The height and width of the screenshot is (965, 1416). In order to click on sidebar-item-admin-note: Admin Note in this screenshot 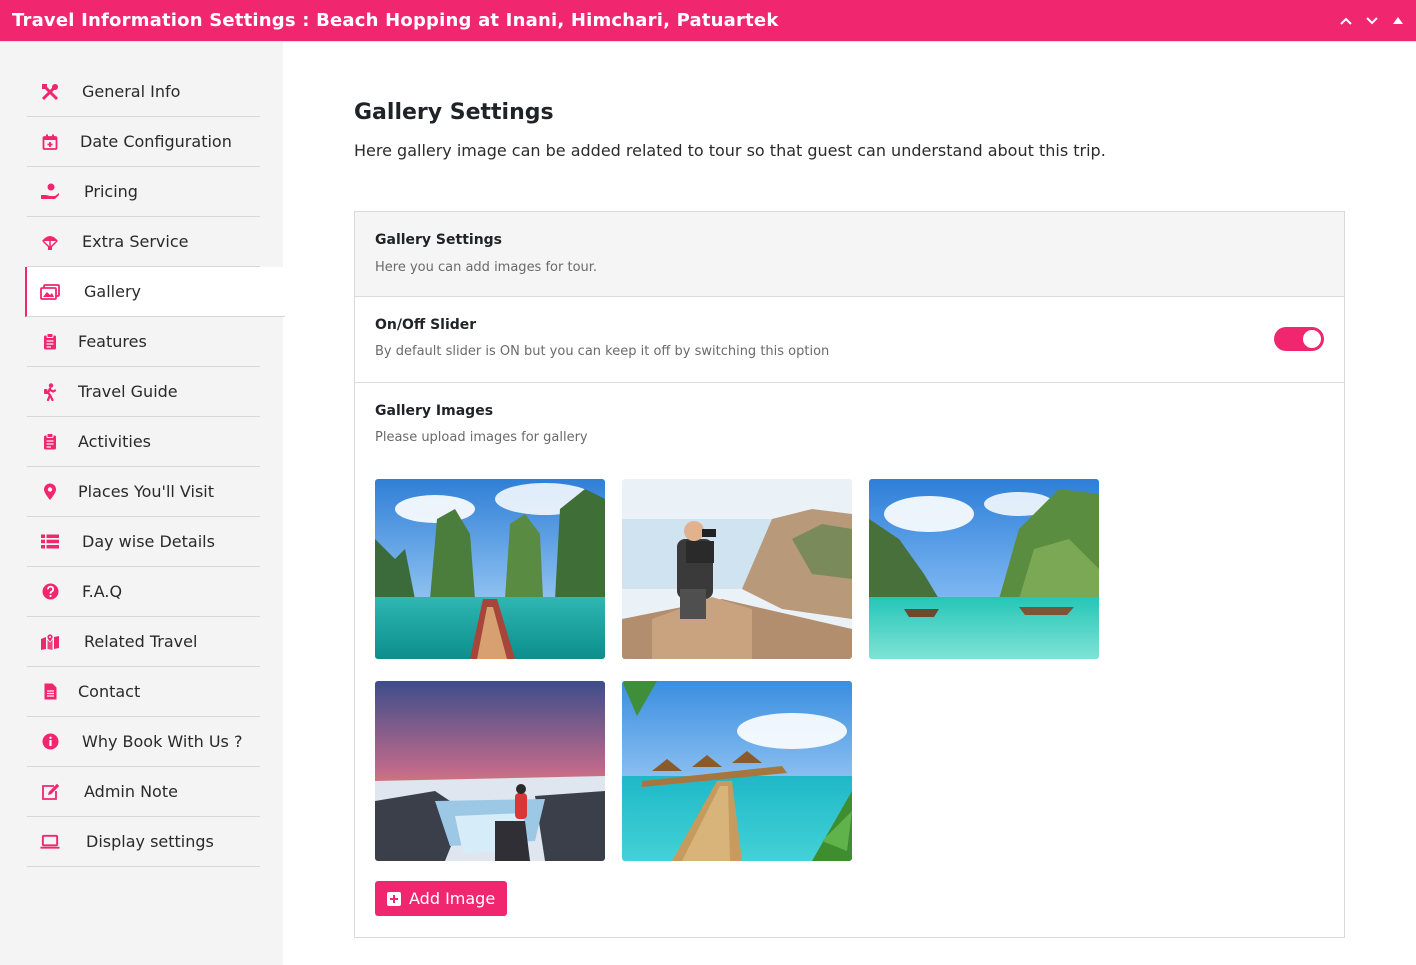, I will do `click(143, 792)`.